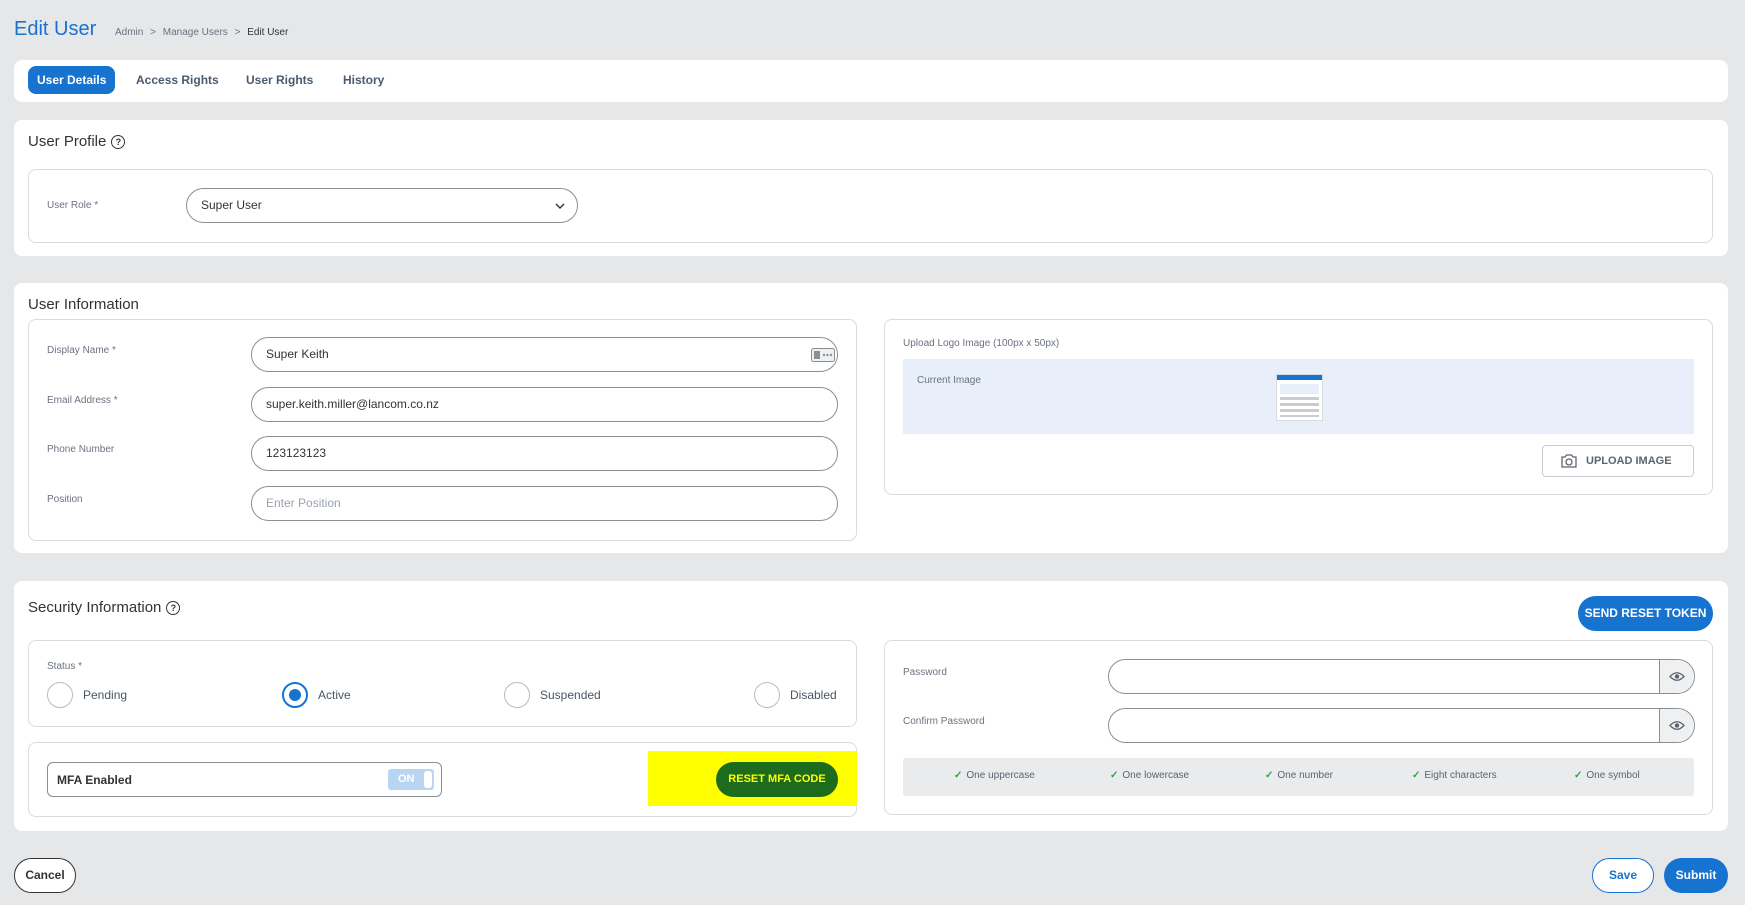 This screenshot has height=905, width=1745. I want to click on status-label: Status *, so click(65, 666).